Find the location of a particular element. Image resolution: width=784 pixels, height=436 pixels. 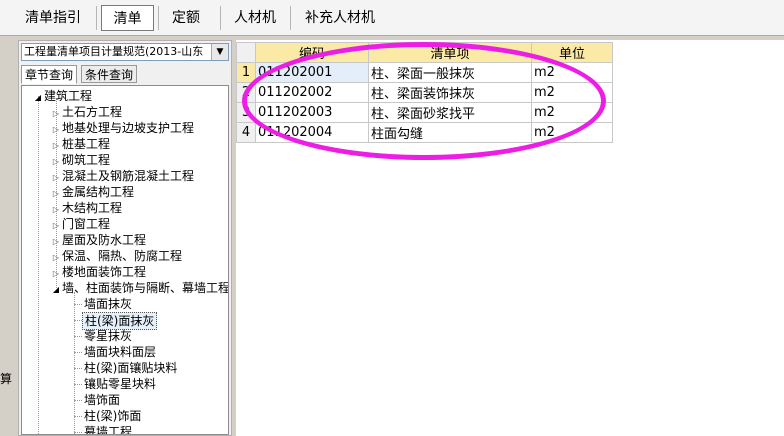

tree-item: ▷ 屋面及防水工程 is located at coordinates (98, 240).